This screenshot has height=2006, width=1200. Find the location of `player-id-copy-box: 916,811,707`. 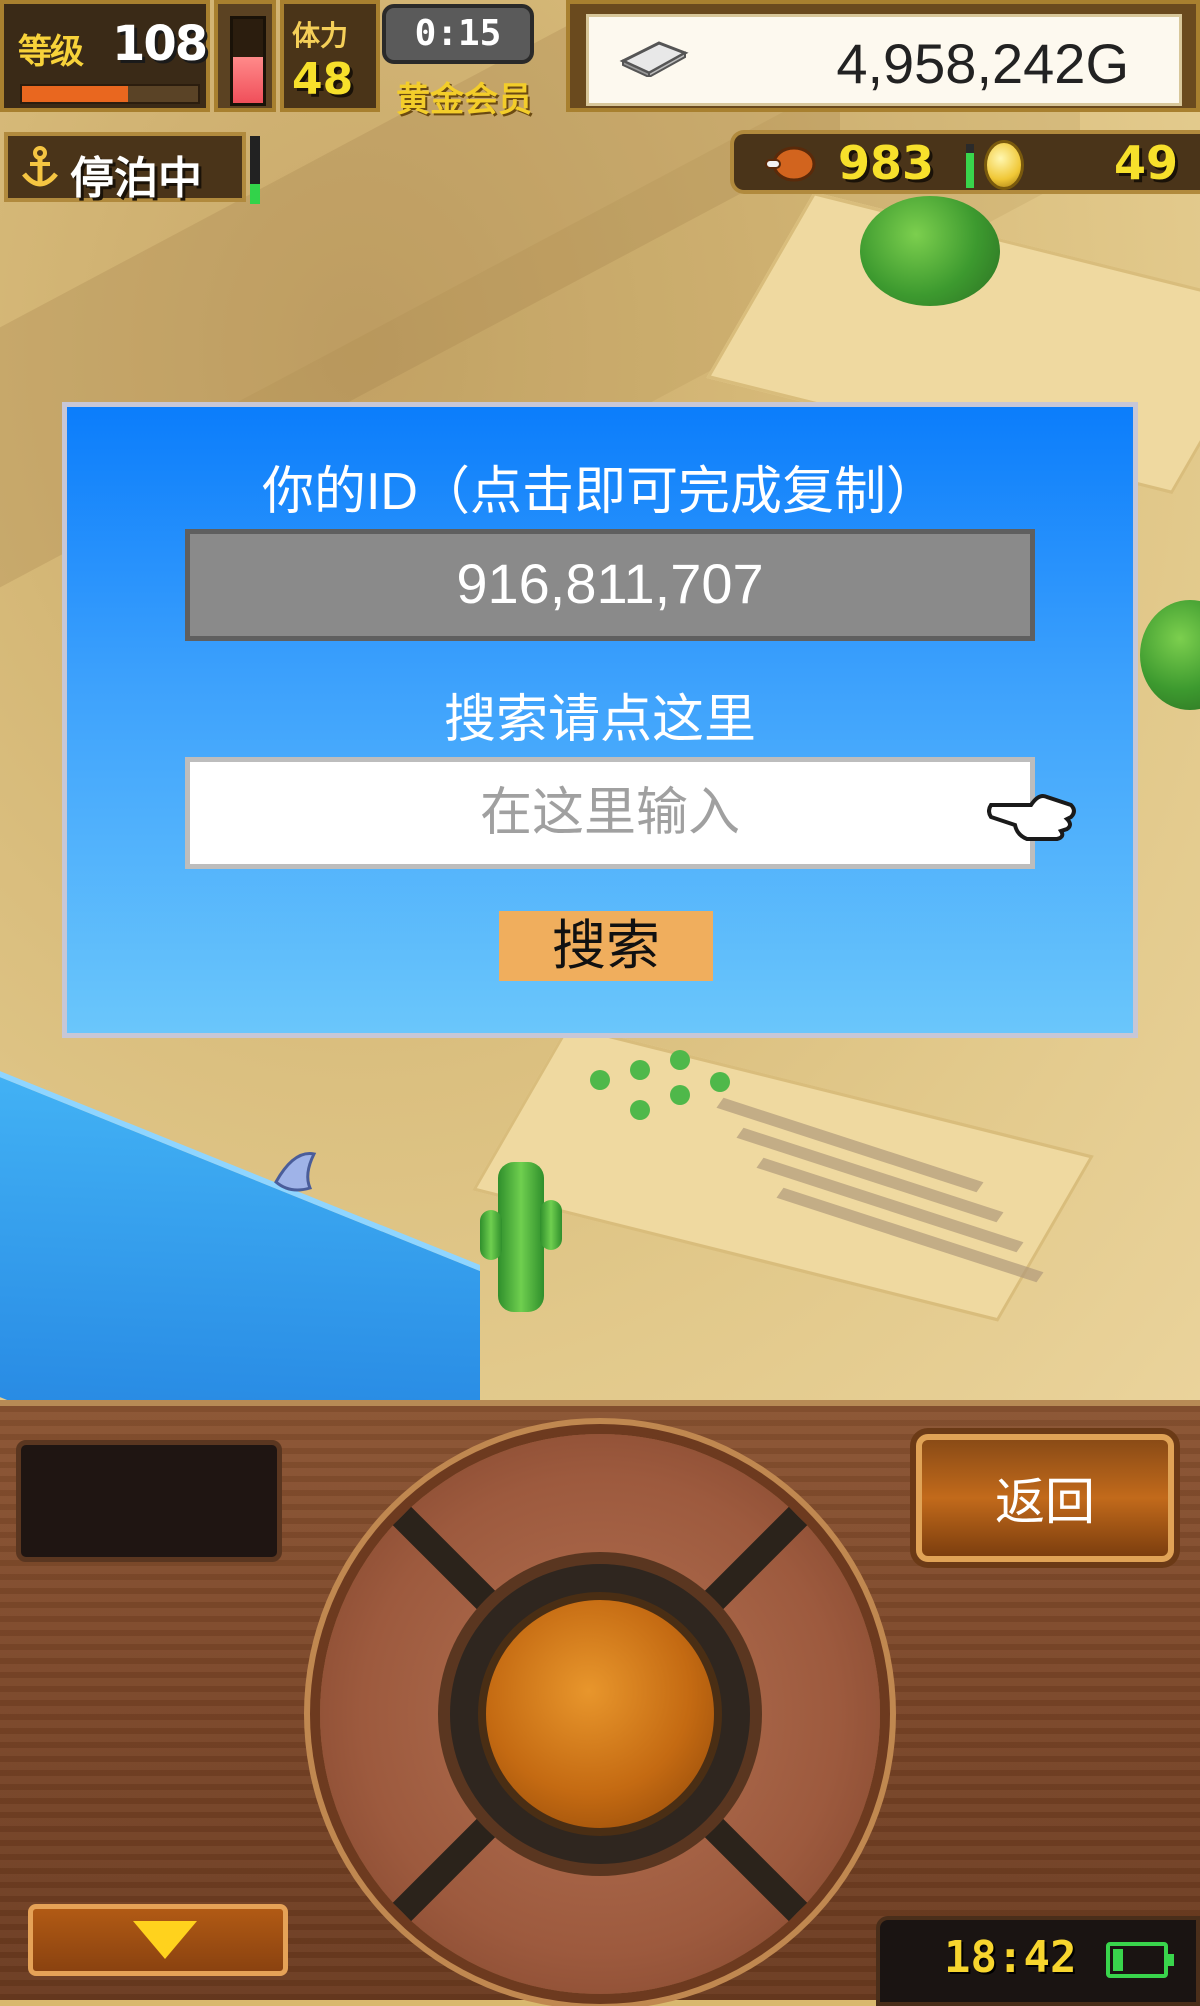

player-id-copy-box: 916,811,707 is located at coordinates (610, 585).